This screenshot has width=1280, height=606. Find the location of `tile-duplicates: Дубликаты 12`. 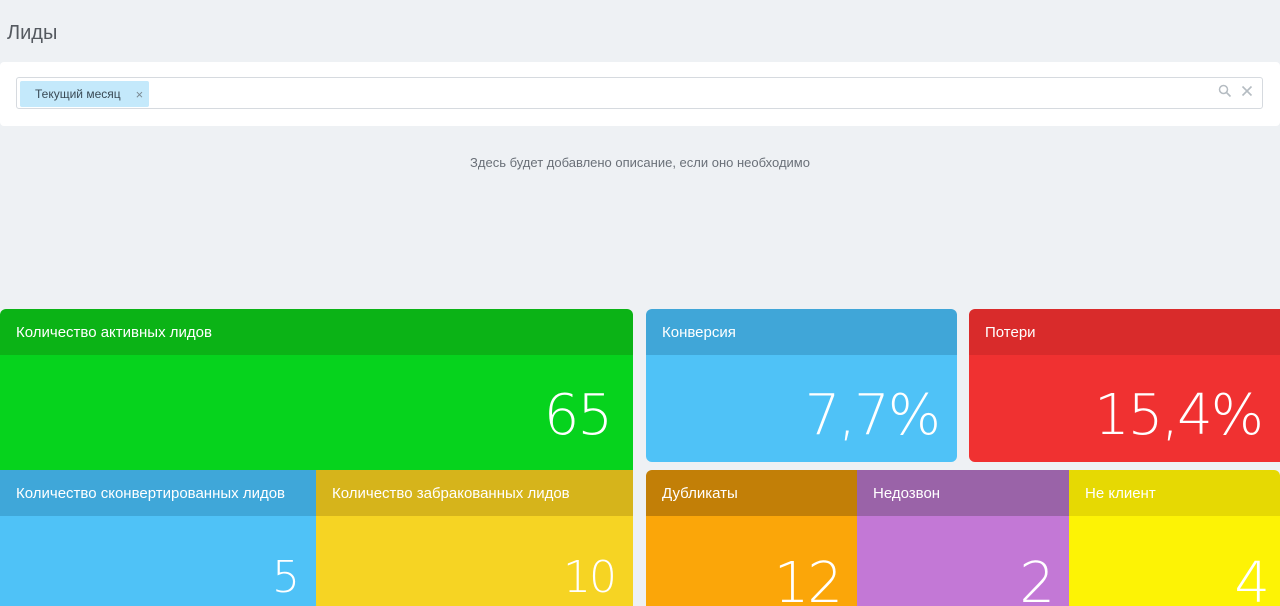

tile-duplicates: Дубликаты 12 is located at coordinates (751, 538).